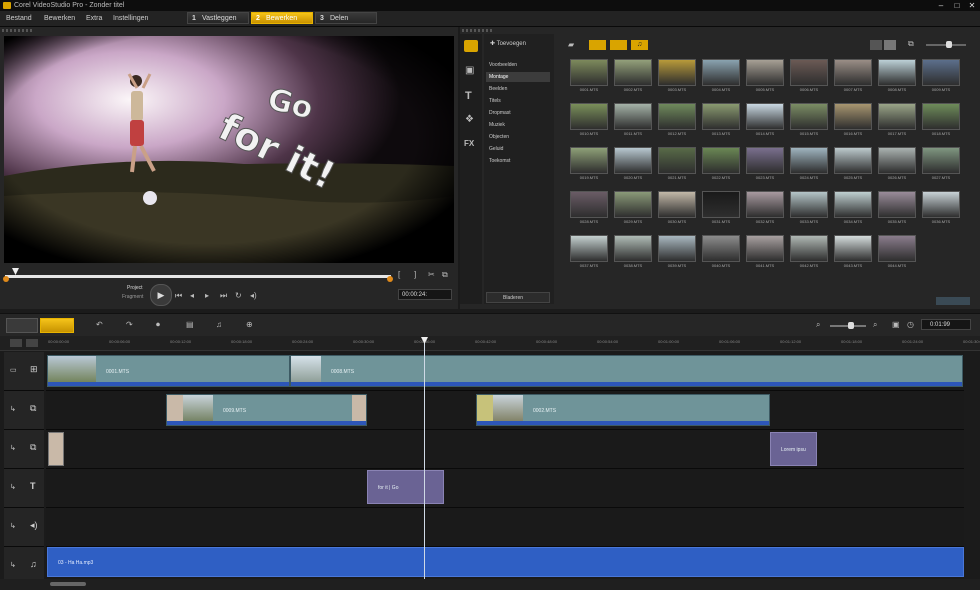  What do you see at coordinates (518, 161) in the screenshot?
I see `nav-item: Toekomst` at bounding box center [518, 161].